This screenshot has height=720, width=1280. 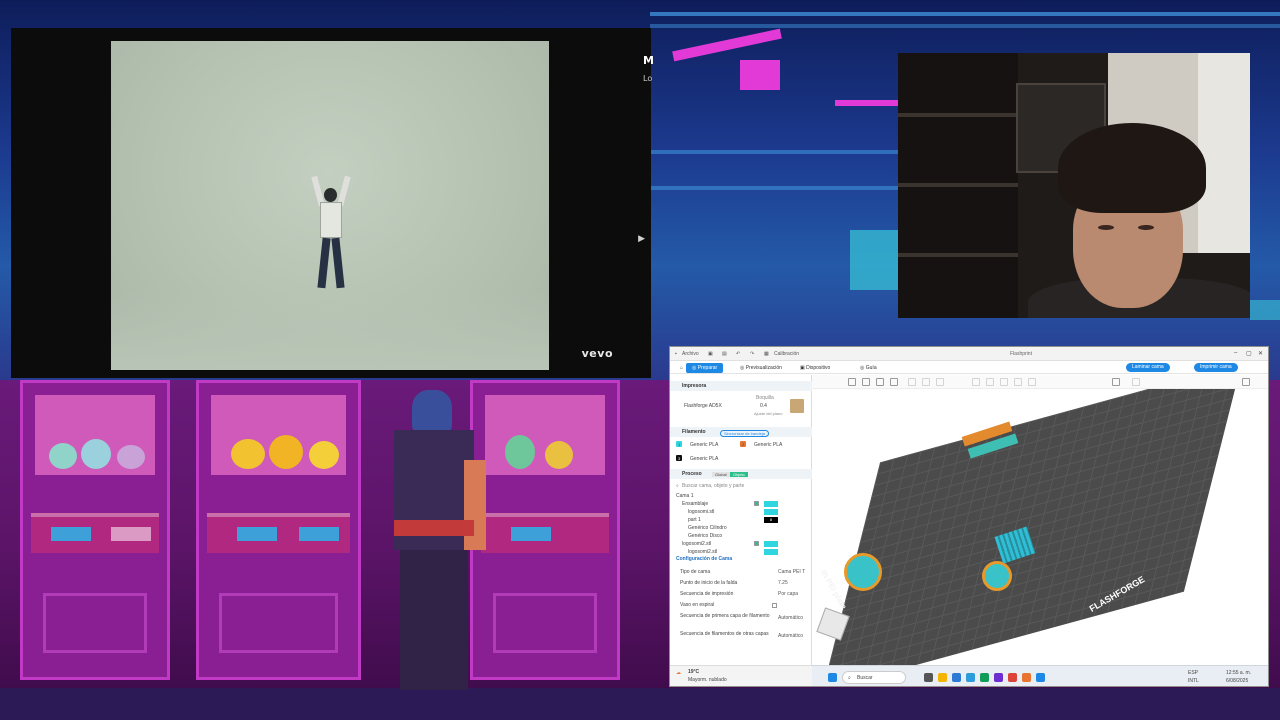 What do you see at coordinates (990, 382) in the screenshot?
I see `rotate-icon` at bounding box center [990, 382].